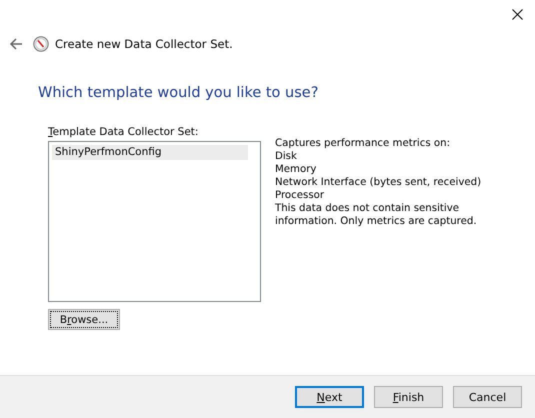 This screenshot has height=418, width=535. Describe the element at coordinates (124, 132) in the screenshot. I see `list-label: Template Data Collector Set:` at that location.